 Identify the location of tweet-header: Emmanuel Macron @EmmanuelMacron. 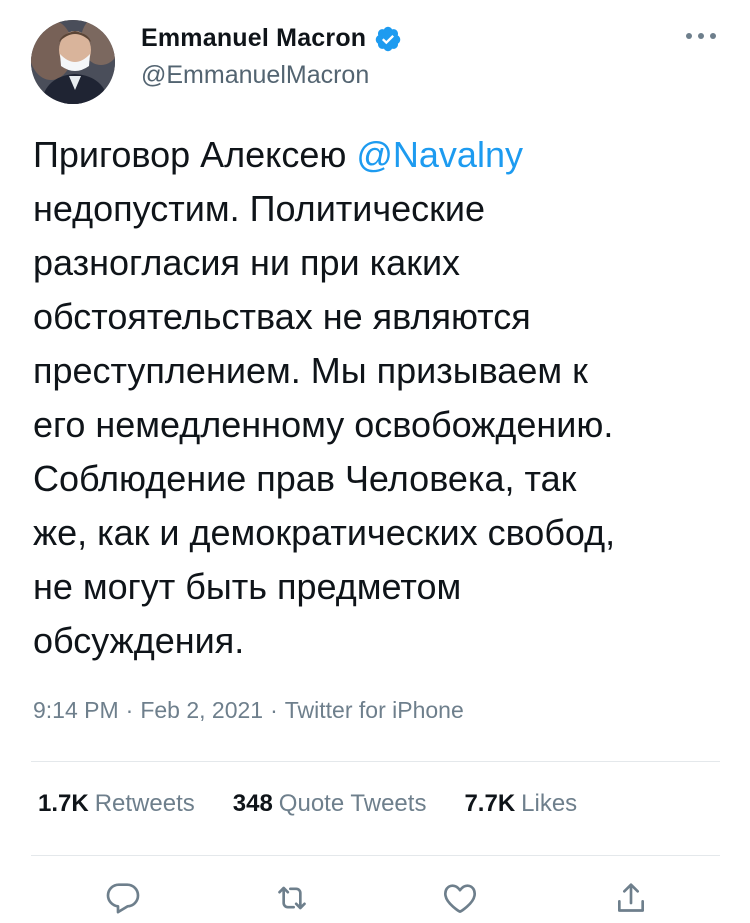
(376, 62).